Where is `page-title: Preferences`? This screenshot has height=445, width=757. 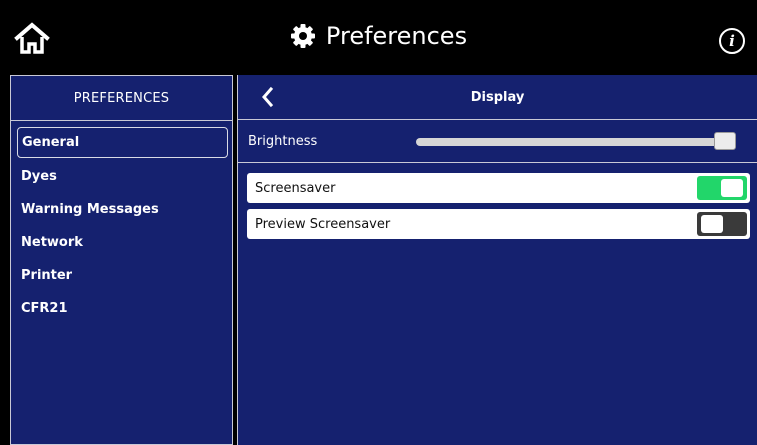
page-title: Preferences is located at coordinates (396, 36).